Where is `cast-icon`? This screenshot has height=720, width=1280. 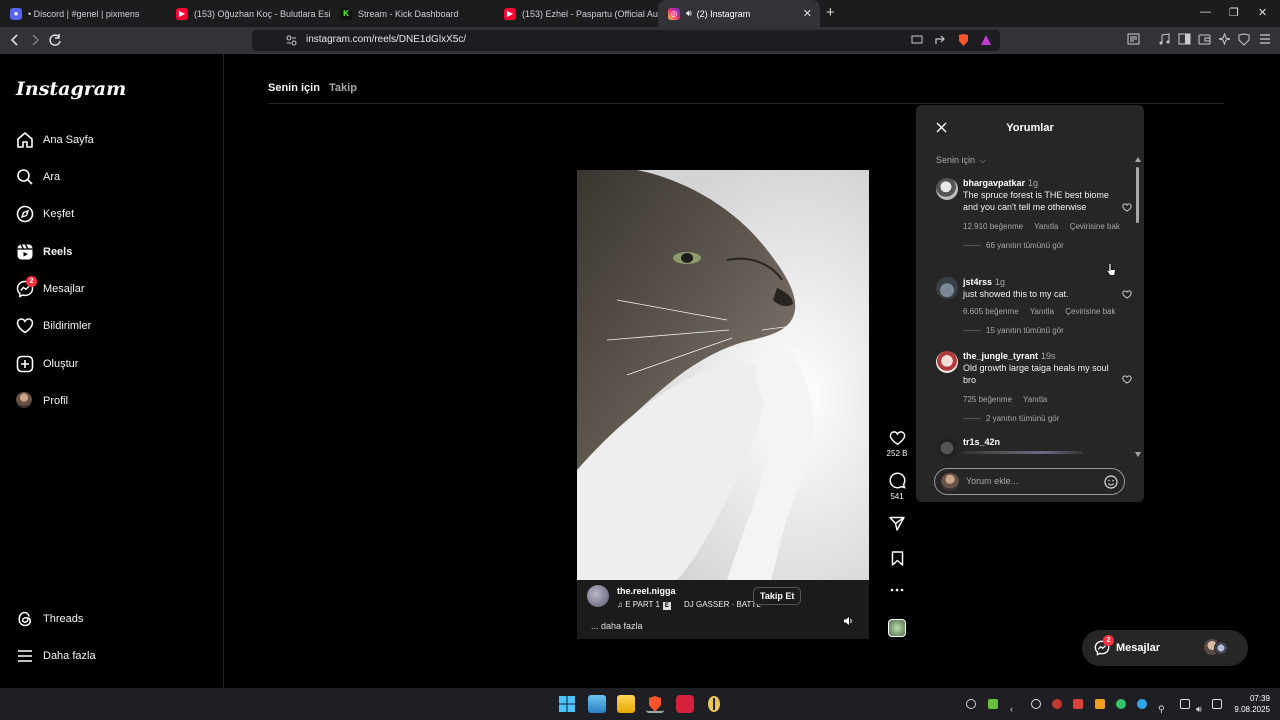
cast-icon is located at coordinates (917, 40).